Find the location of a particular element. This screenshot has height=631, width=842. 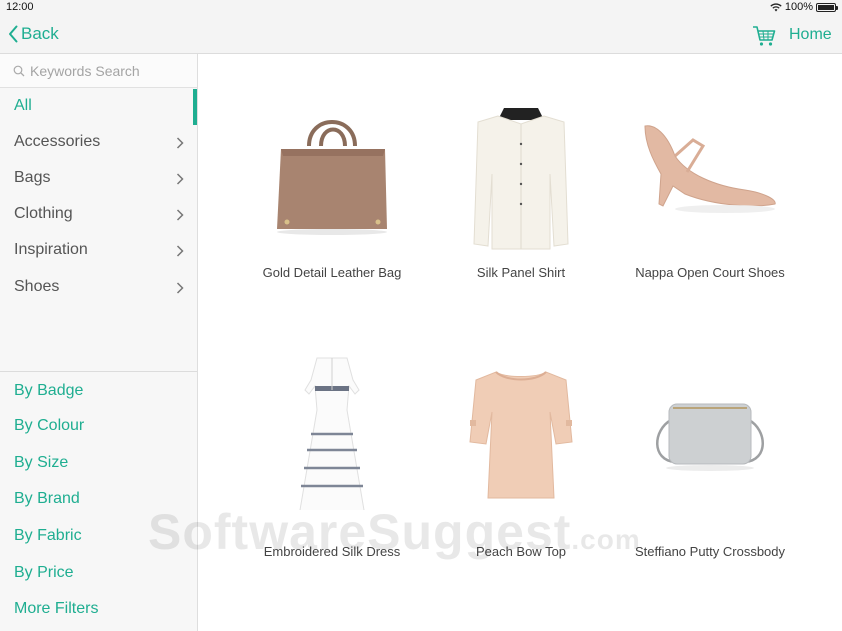

filter-by-badge: By Badge is located at coordinates (48, 391).